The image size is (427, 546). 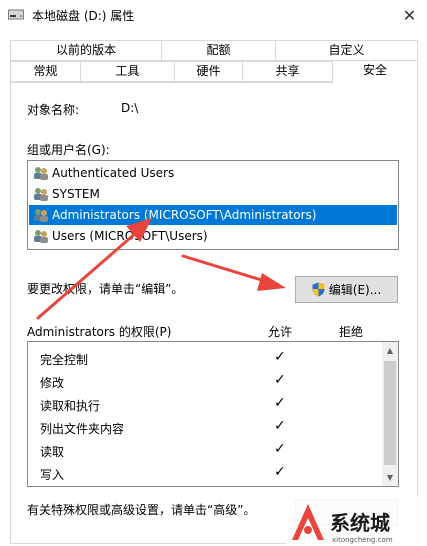 What do you see at coordinates (45, 71) in the screenshot?
I see `tab-general: 常规` at bounding box center [45, 71].